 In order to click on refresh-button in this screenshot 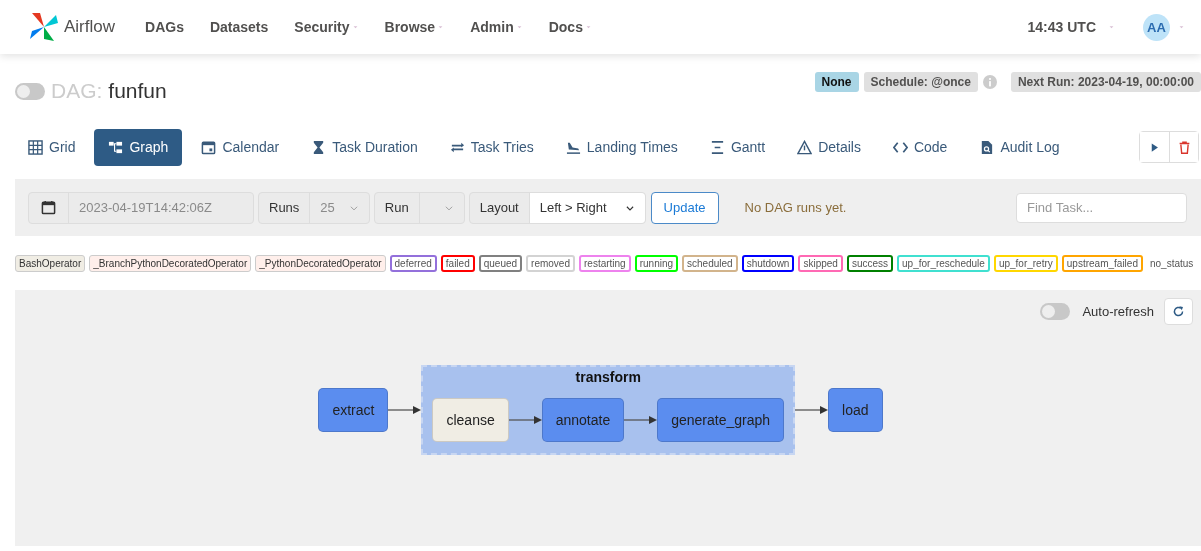, I will do `click(1178, 311)`.